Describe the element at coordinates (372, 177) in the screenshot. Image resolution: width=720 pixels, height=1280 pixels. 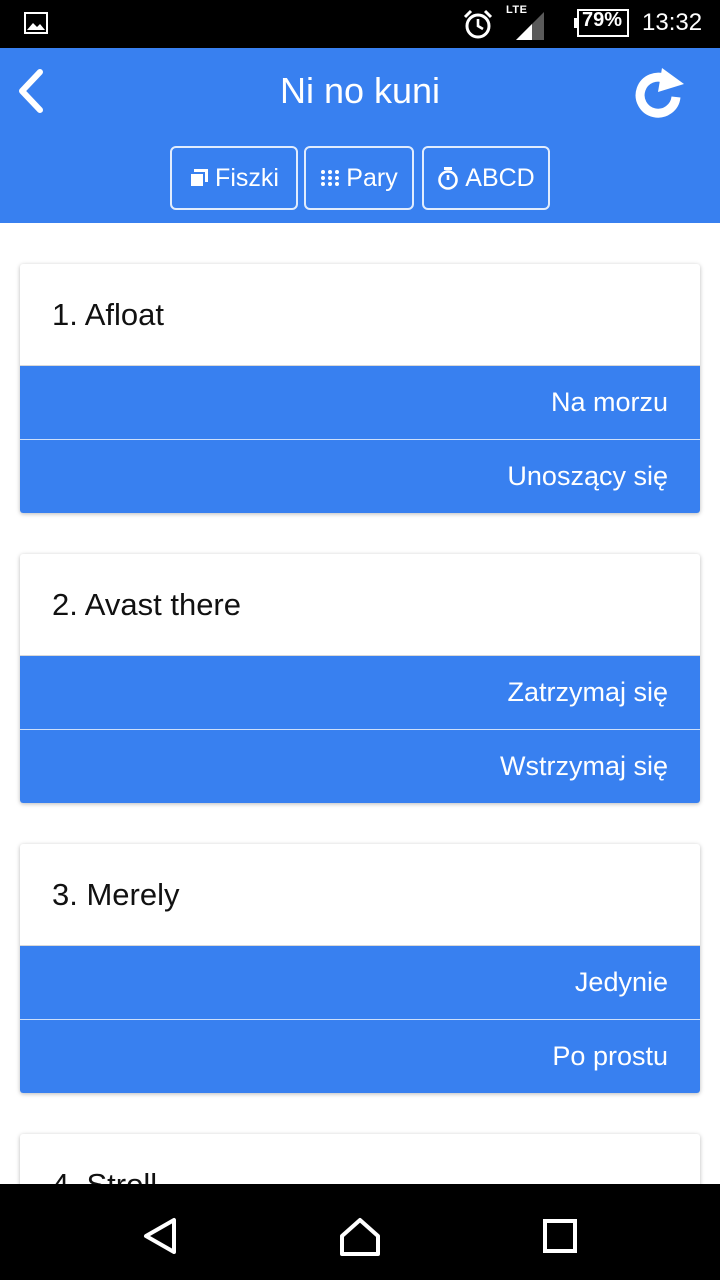
I see `mode-button-label: Pary` at that location.